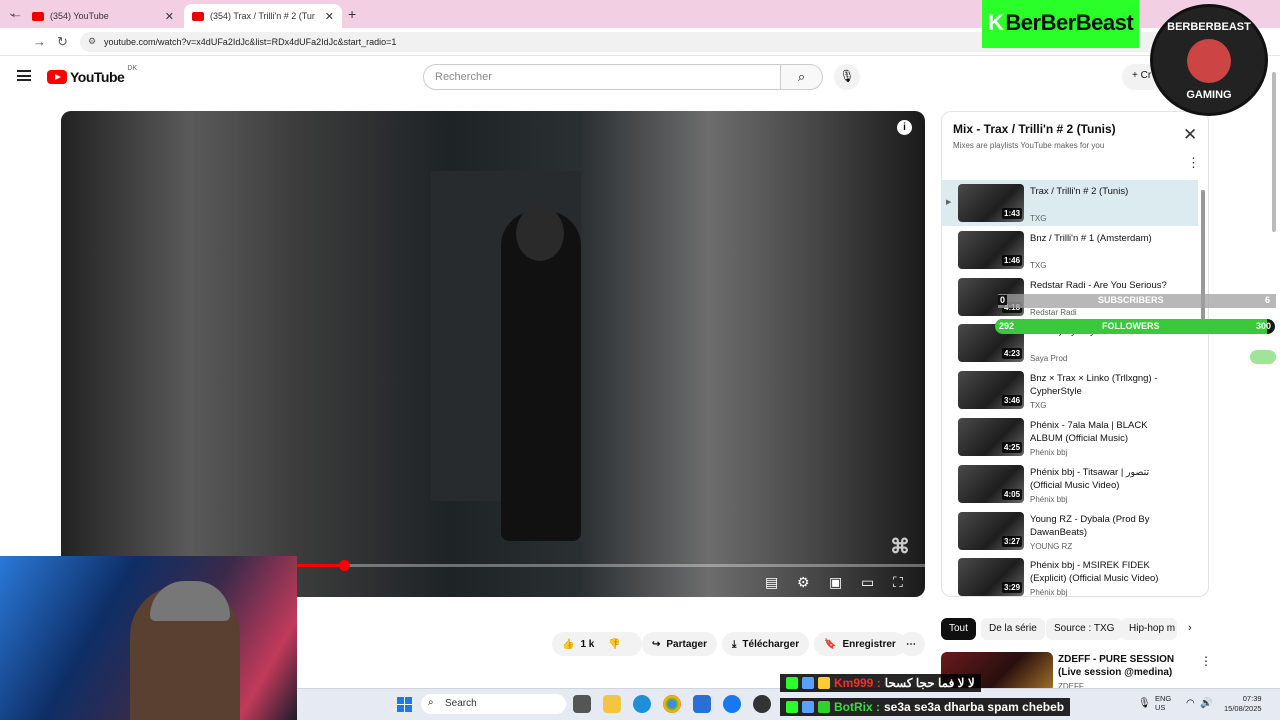  What do you see at coordinates (431, 702) in the screenshot?
I see `taskbar-search-icon: ⌕` at bounding box center [431, 702].